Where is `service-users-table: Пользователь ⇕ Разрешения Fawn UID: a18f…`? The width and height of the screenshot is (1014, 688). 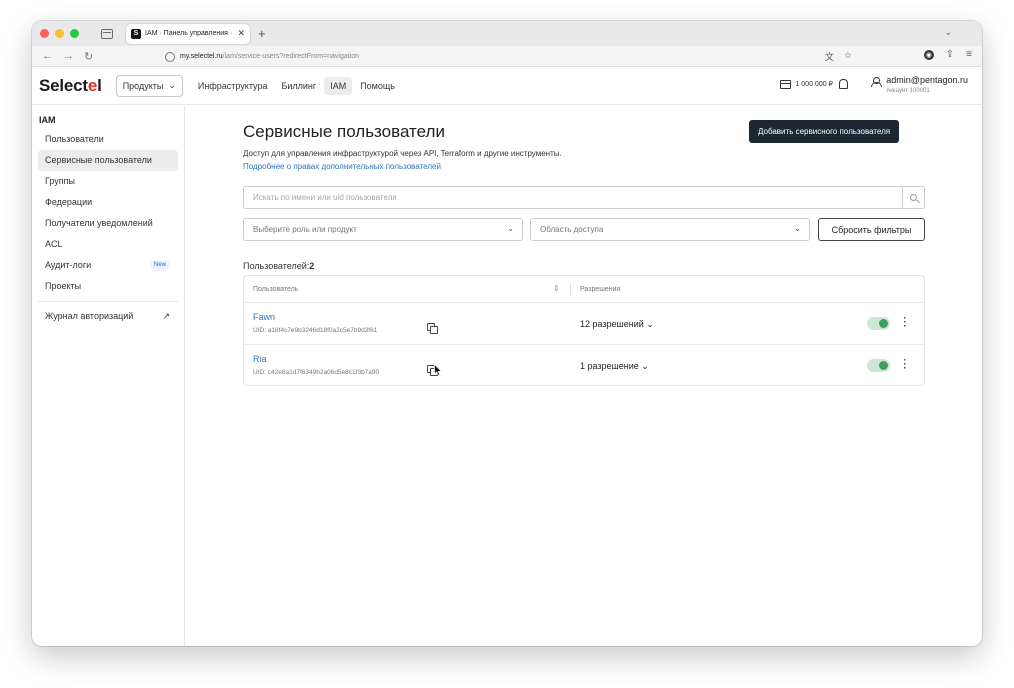 service-users-table: Пользователь ⇕ Разрешения Fawn UID: a18f… is located at coordinates (584, 330).